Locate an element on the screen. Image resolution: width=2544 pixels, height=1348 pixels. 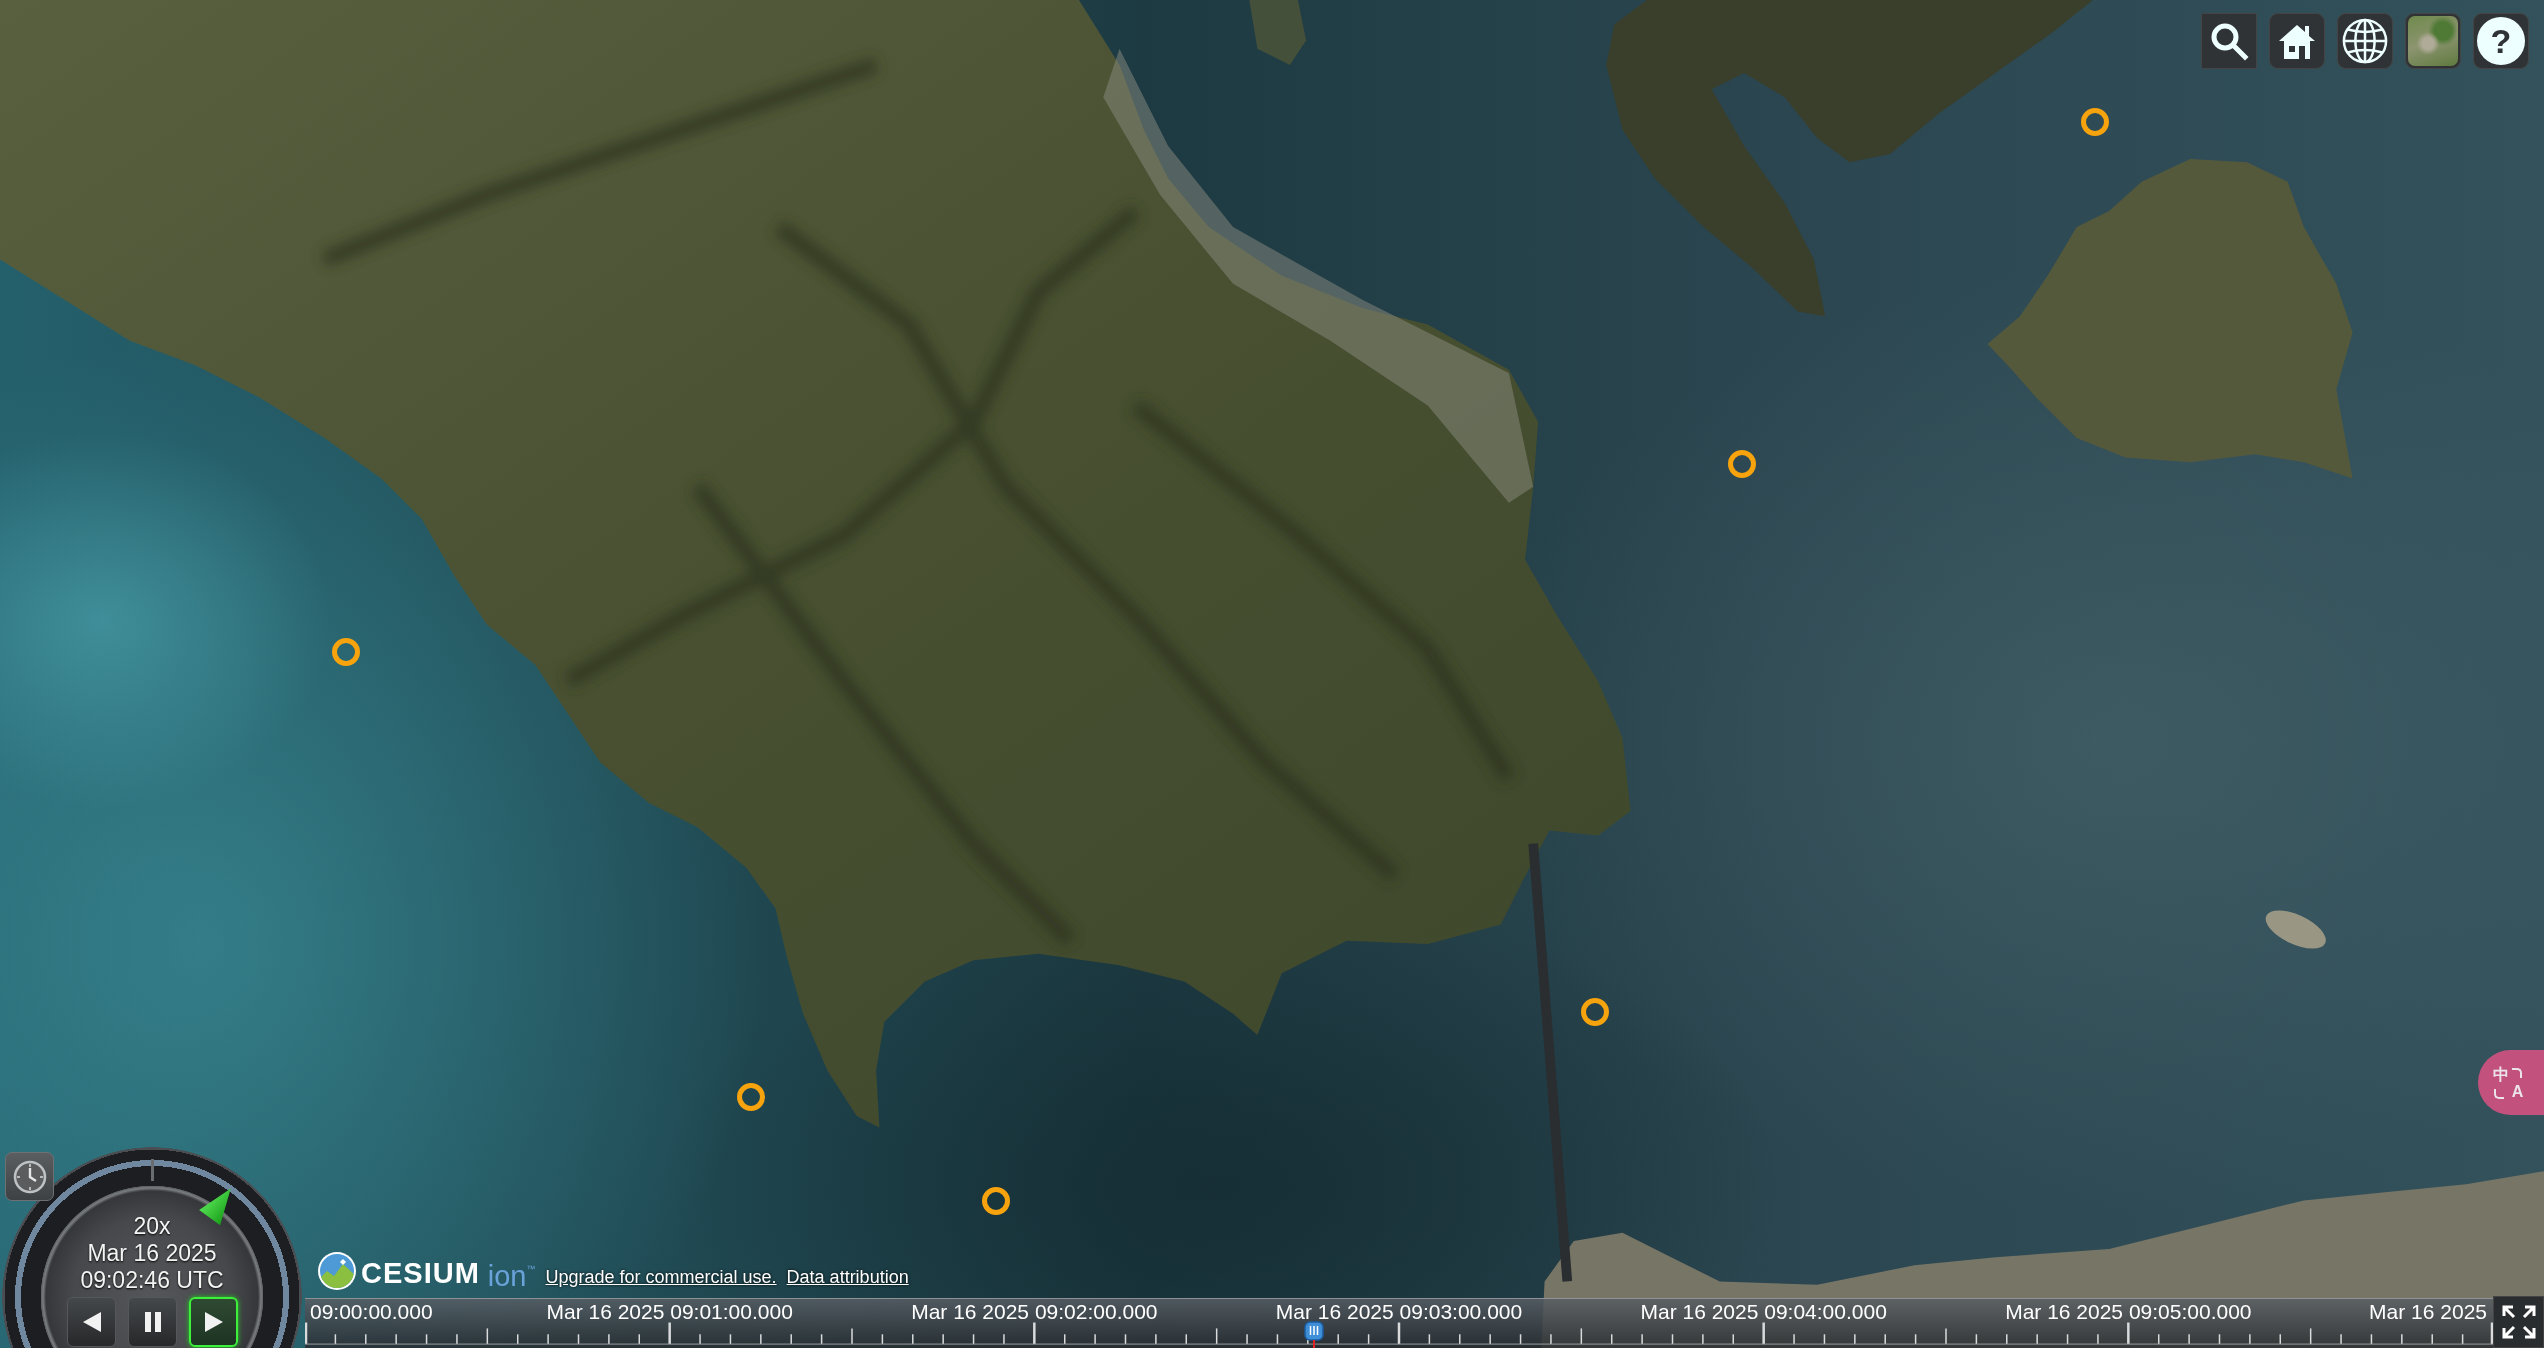
timeline-label: Mar 16 2025 09:02:00.000 is located at coordinates (1034, 1312).